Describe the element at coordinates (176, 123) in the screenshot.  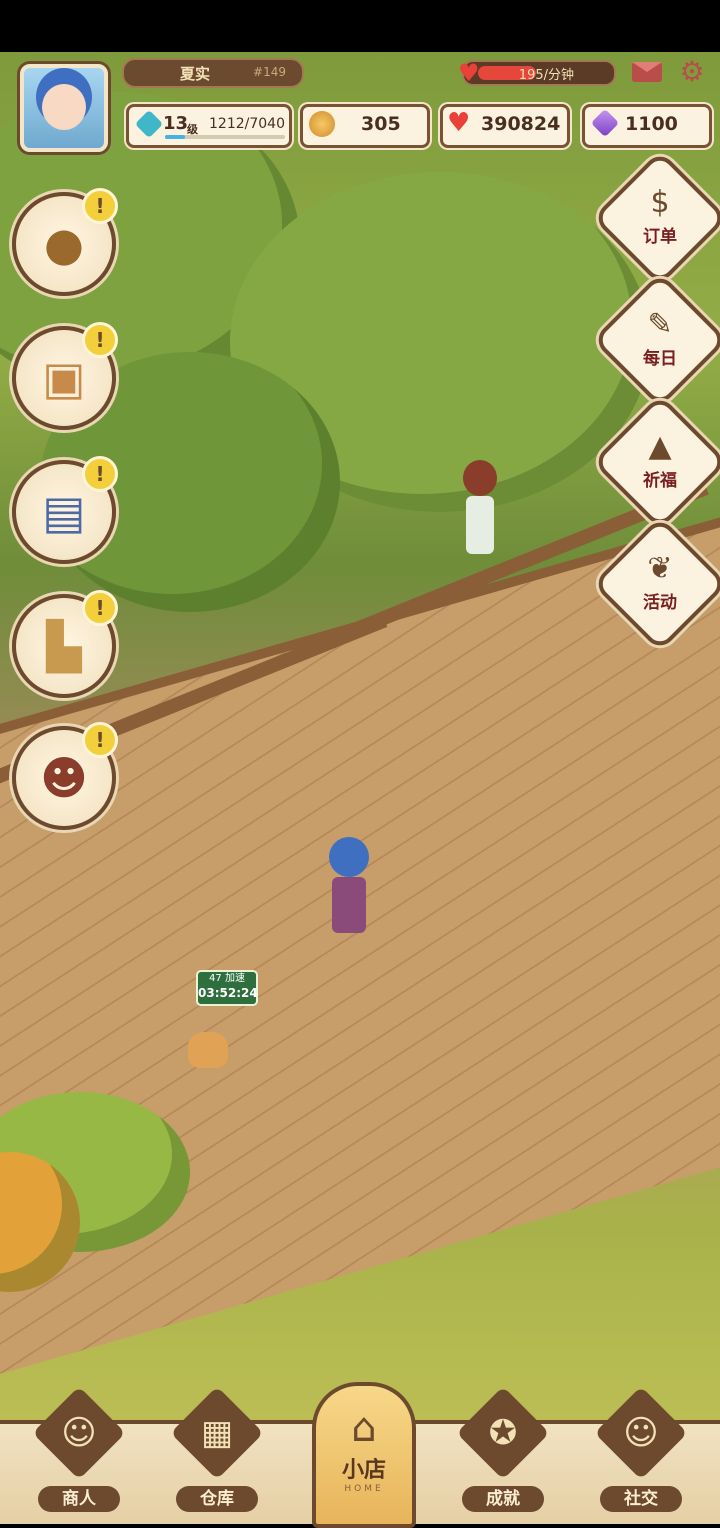
I see `level-value: 13` at that location.